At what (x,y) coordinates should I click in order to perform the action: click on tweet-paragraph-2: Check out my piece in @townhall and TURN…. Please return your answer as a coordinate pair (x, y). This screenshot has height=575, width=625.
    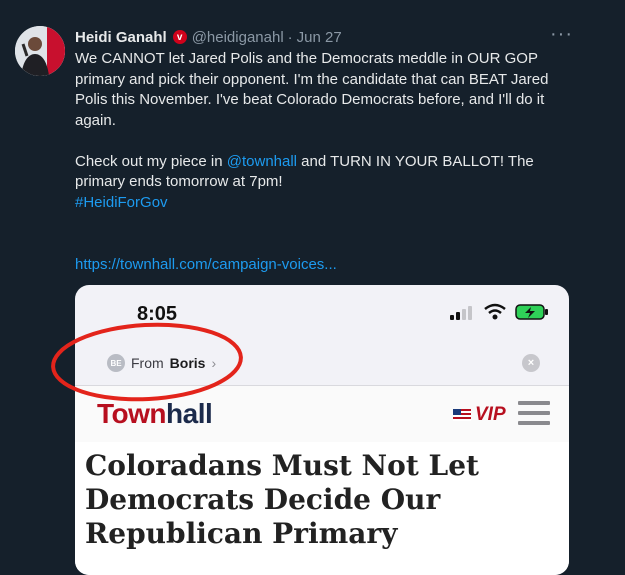
    Looking at the image, I should click on (325, 172).